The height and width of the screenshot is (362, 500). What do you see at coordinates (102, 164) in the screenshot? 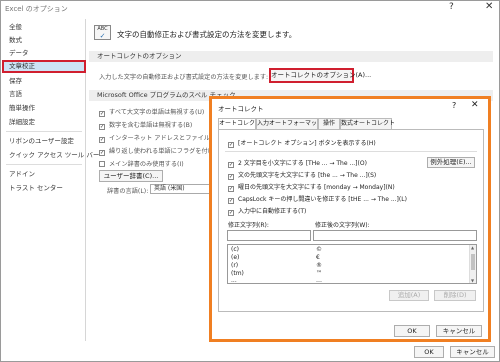
I see `checkbox-icon` at bounding box center [102, 164].